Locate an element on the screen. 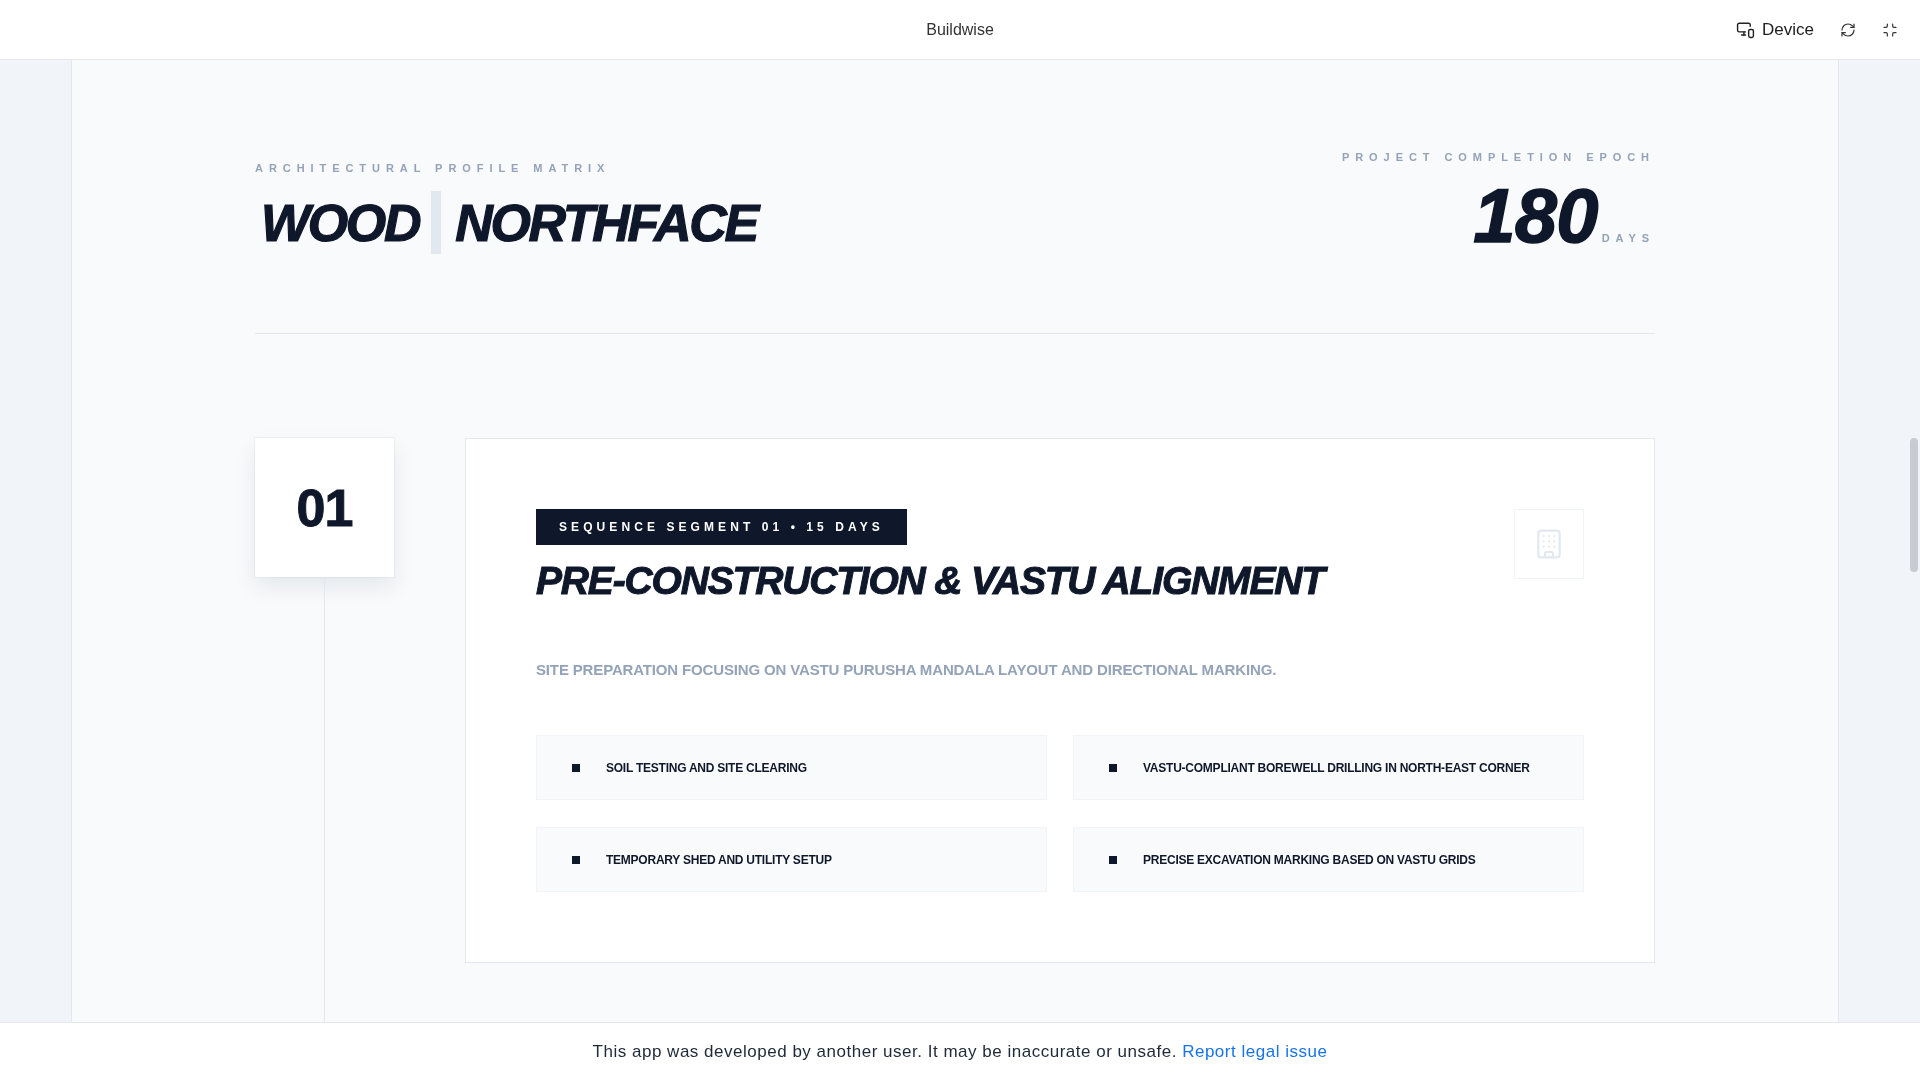 This screenshot has height=1080, width=1920. app-title: Buildwise is located at coordinates (960, 29).